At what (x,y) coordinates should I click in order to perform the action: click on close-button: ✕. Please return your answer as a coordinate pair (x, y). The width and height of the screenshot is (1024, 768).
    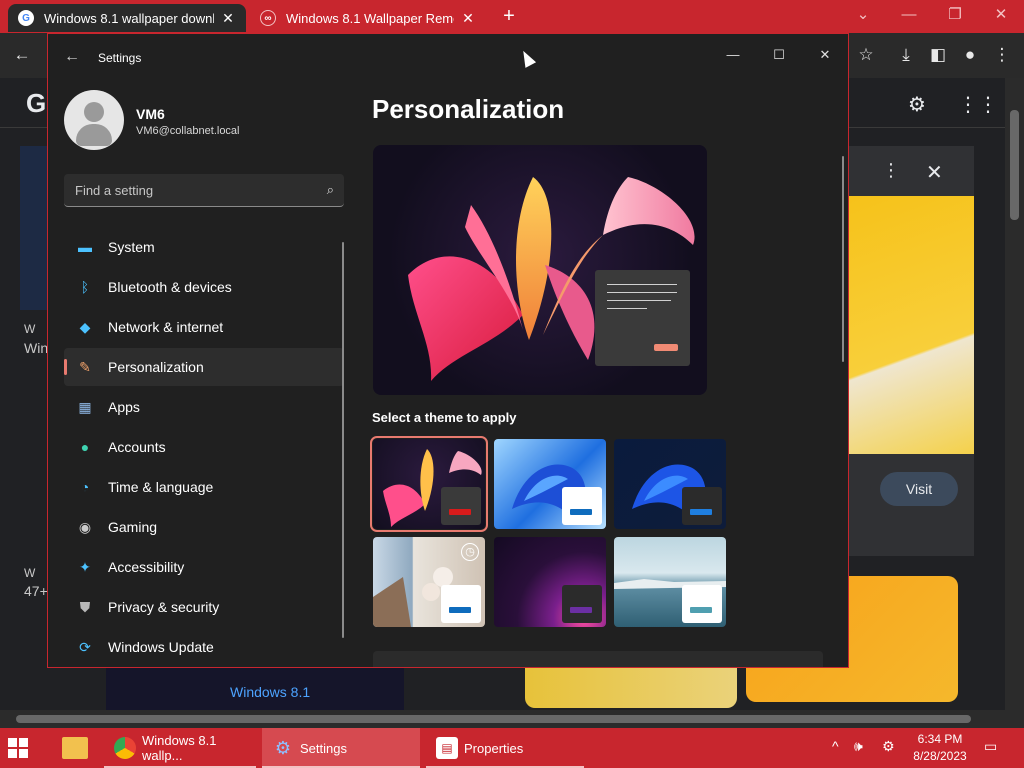
    Looking at the image, I should click on (825, 55).